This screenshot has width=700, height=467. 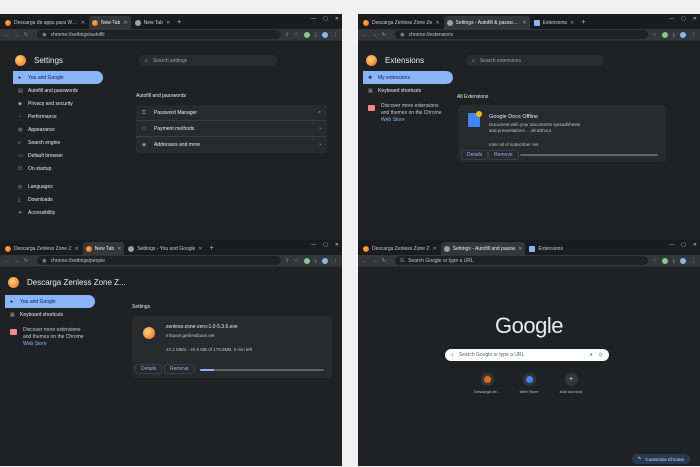 What do you see at coordinates (58, 103) in the screenshot?
I see `sidebar-item-privacy: ◆ Privacy and security` at bounding box center [58, 103].